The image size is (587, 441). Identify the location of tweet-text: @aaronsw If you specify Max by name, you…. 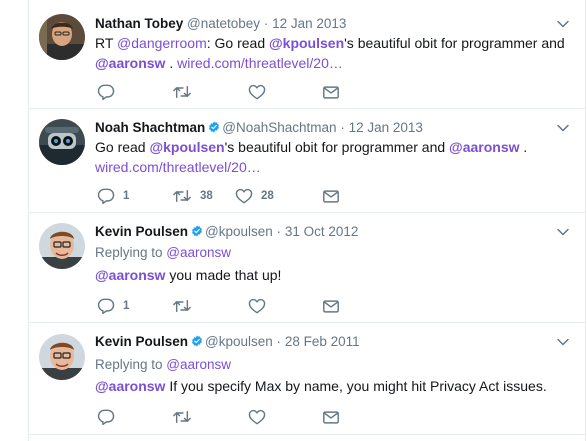
(330, 386).